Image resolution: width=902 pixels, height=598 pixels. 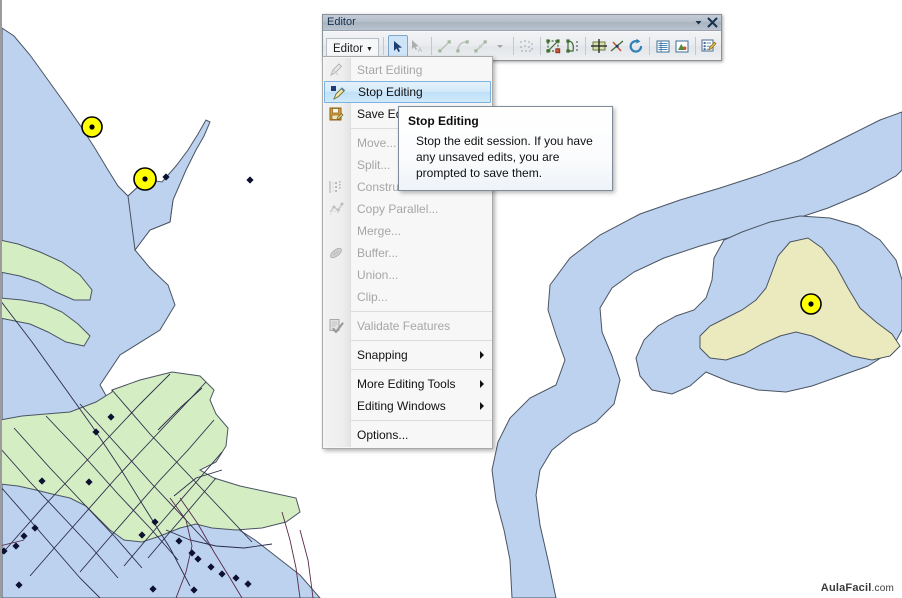 I want to click on chevron-down-icon, so click(x=698, y=22).